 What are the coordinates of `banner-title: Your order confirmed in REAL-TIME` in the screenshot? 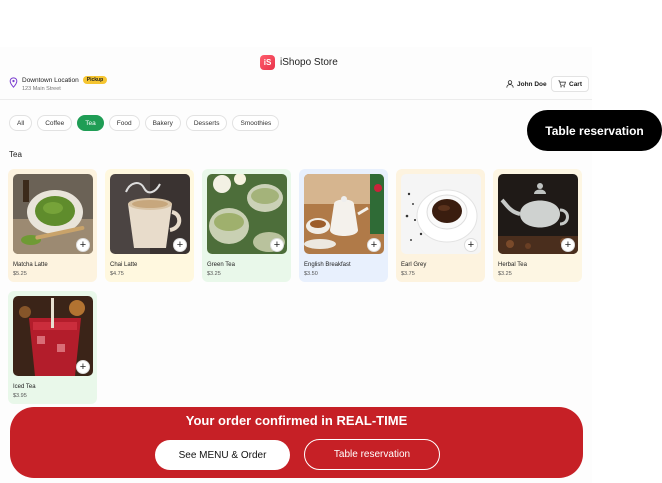 It's located at (296, 420).